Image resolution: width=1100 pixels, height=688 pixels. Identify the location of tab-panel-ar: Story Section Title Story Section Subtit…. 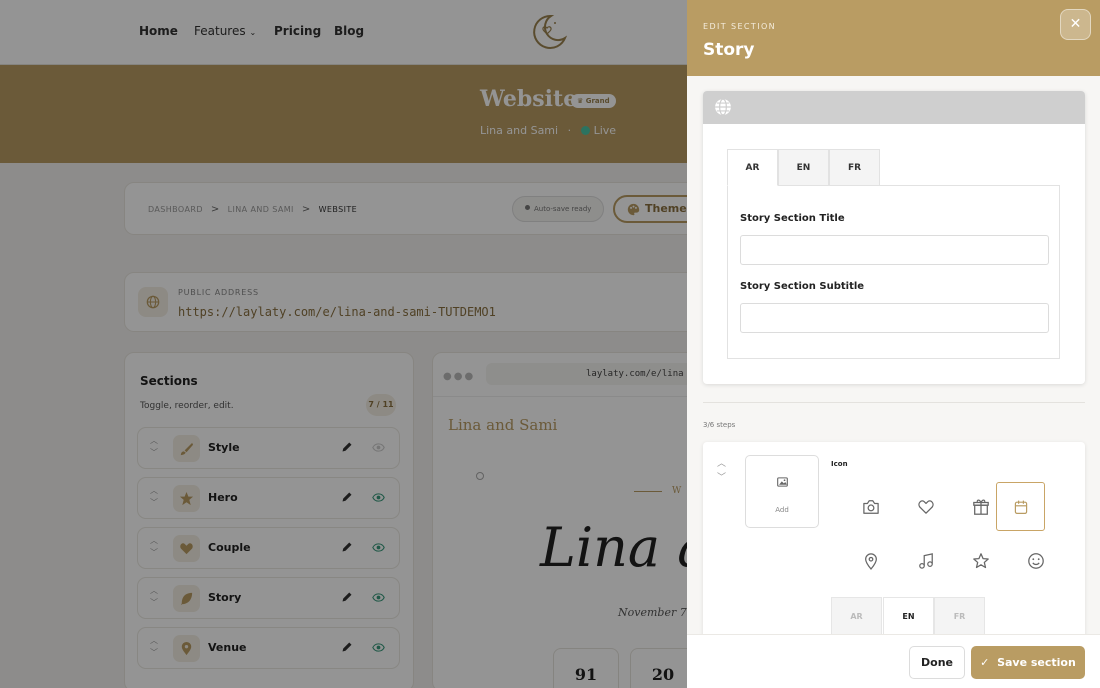
(893, 272).